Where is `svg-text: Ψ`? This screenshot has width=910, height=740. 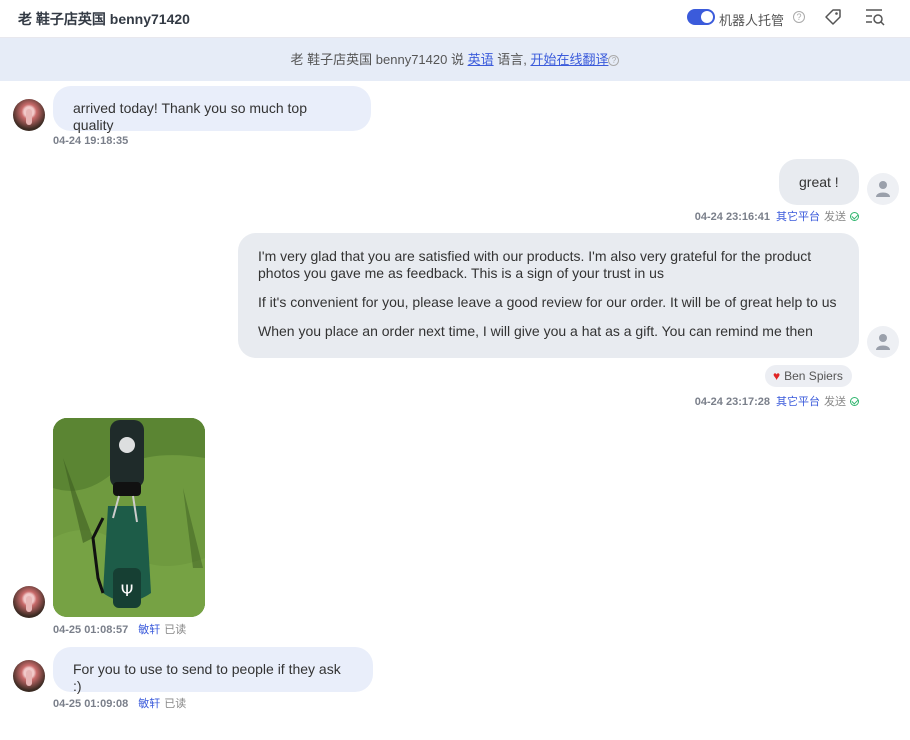 svg-text: Ψ is located at coordinates (127, 590).